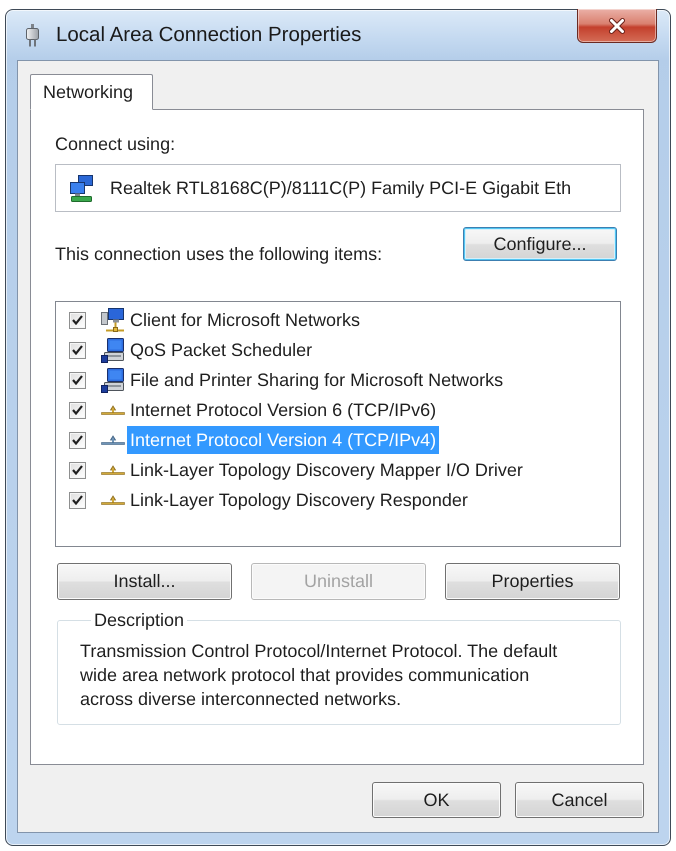  I want to click on list-item: Link-Layer Topology Discovery Responder, so click(299, 500).